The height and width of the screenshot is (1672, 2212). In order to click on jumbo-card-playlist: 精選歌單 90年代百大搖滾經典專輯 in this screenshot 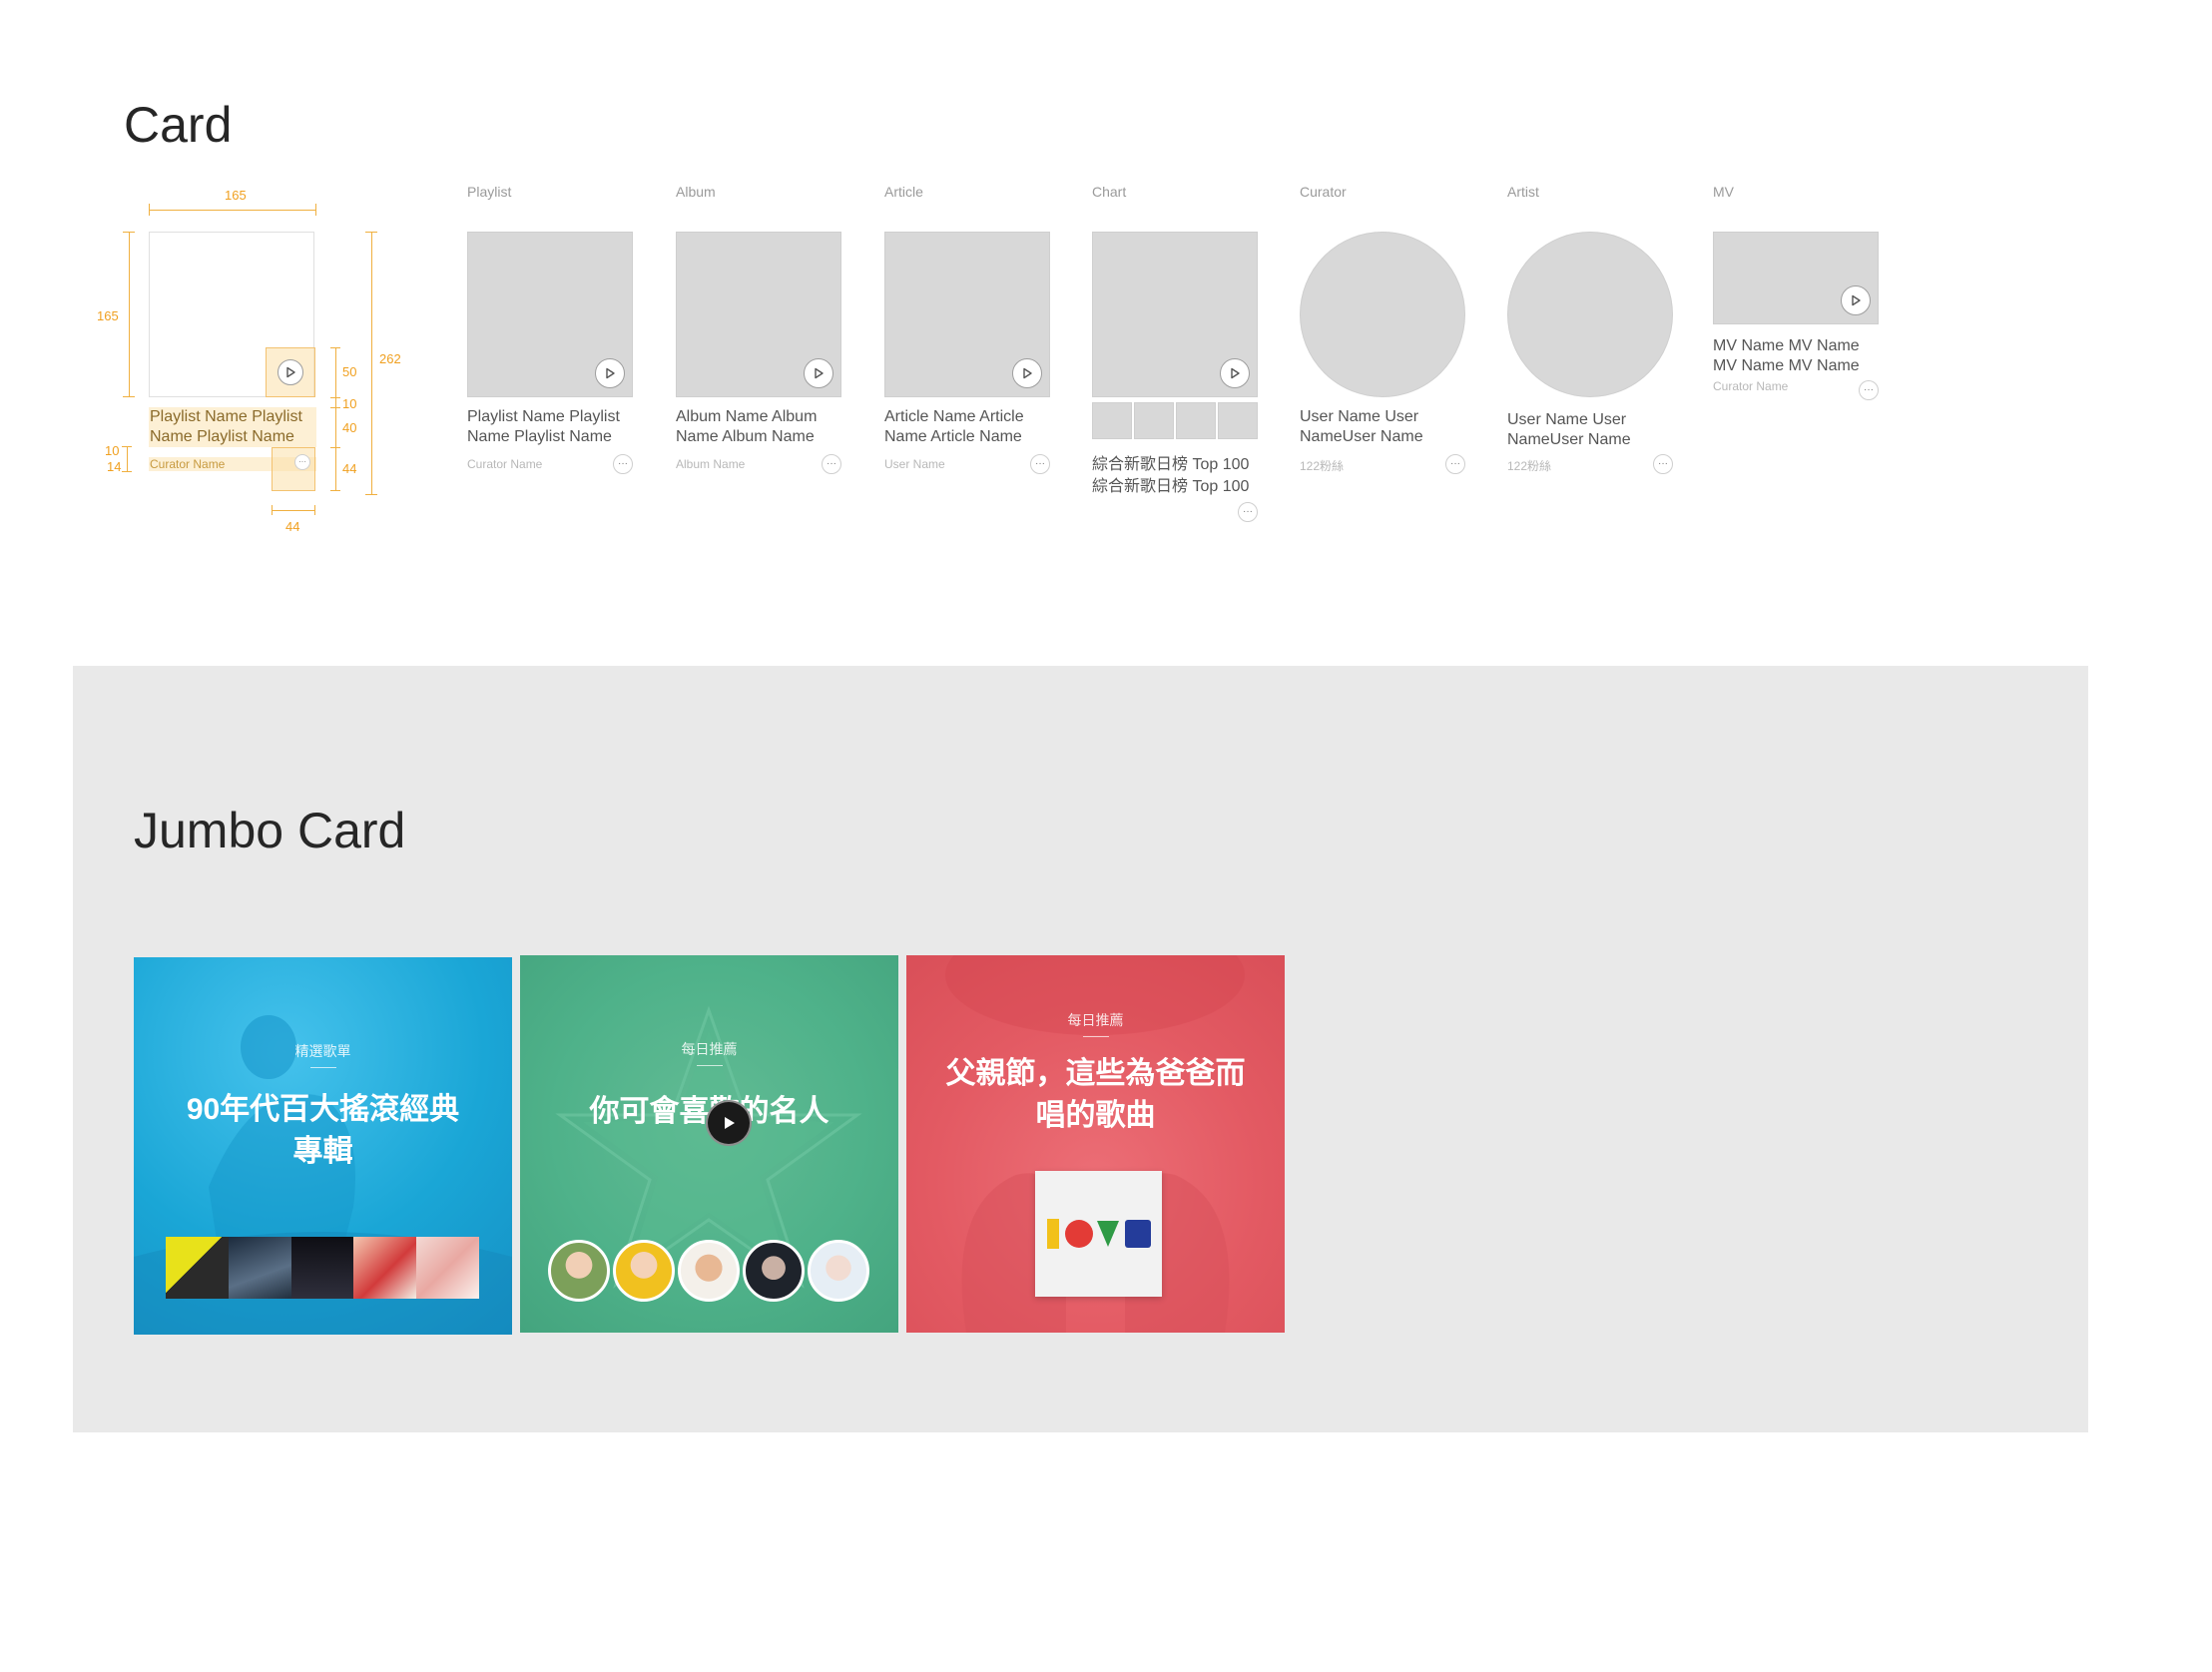, I will do `click(323, 1146)`.